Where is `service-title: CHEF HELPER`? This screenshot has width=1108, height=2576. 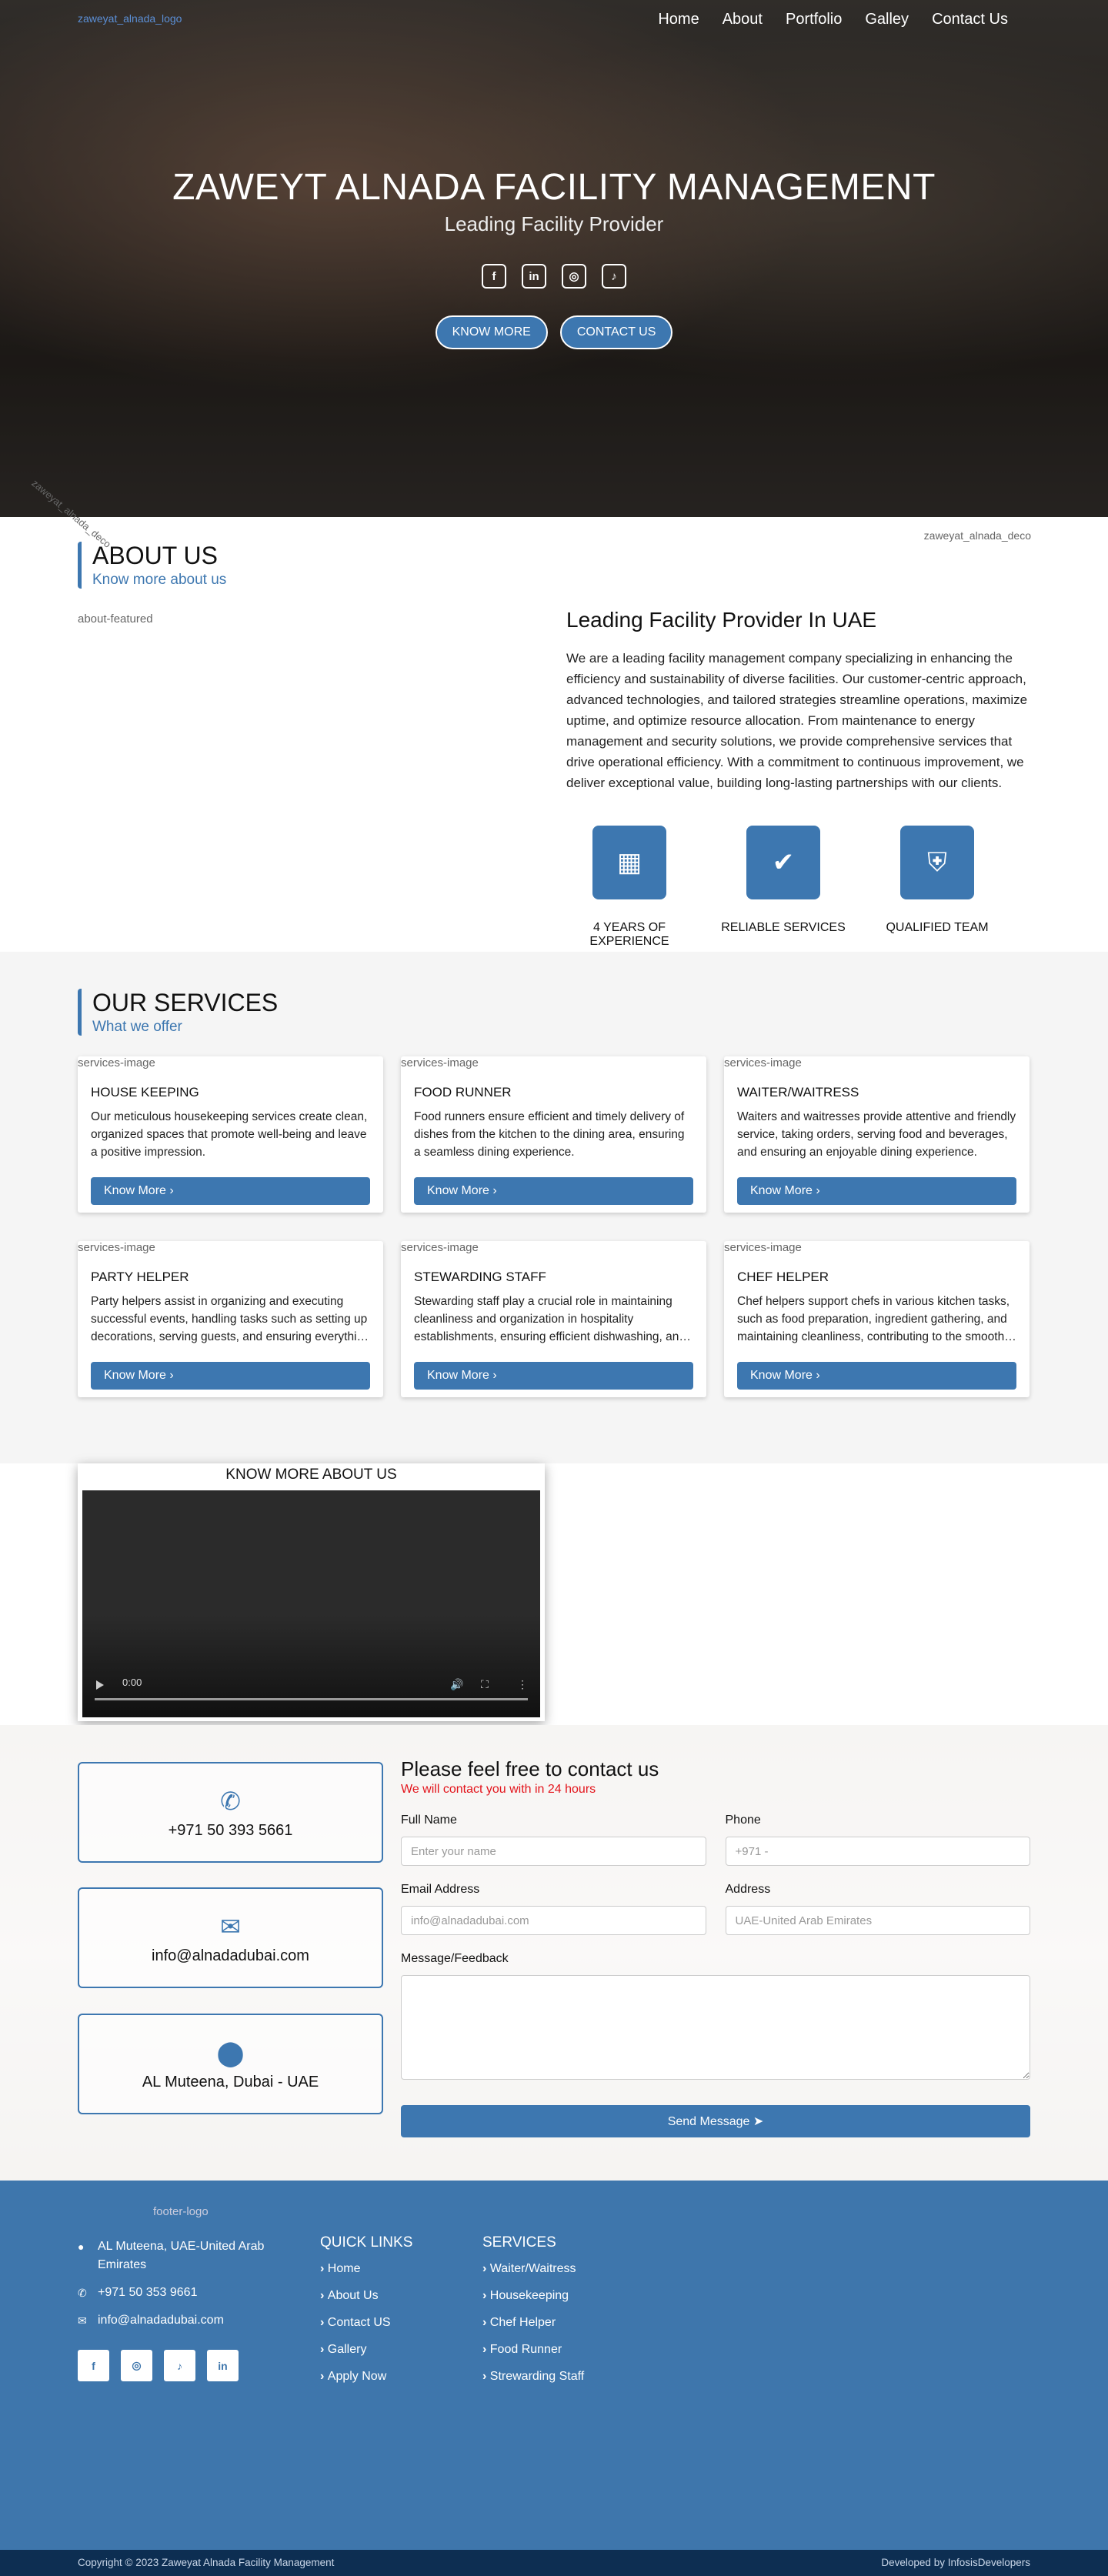
service-title: CHEF HELPER is located at coordinates (783, 1277).